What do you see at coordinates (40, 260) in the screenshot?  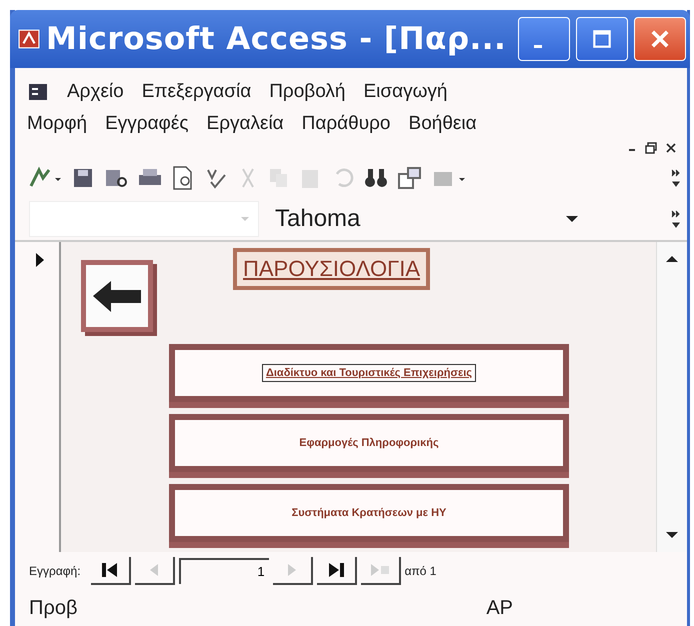 I see `record-selector-icon` at bounding box center [40, 260].